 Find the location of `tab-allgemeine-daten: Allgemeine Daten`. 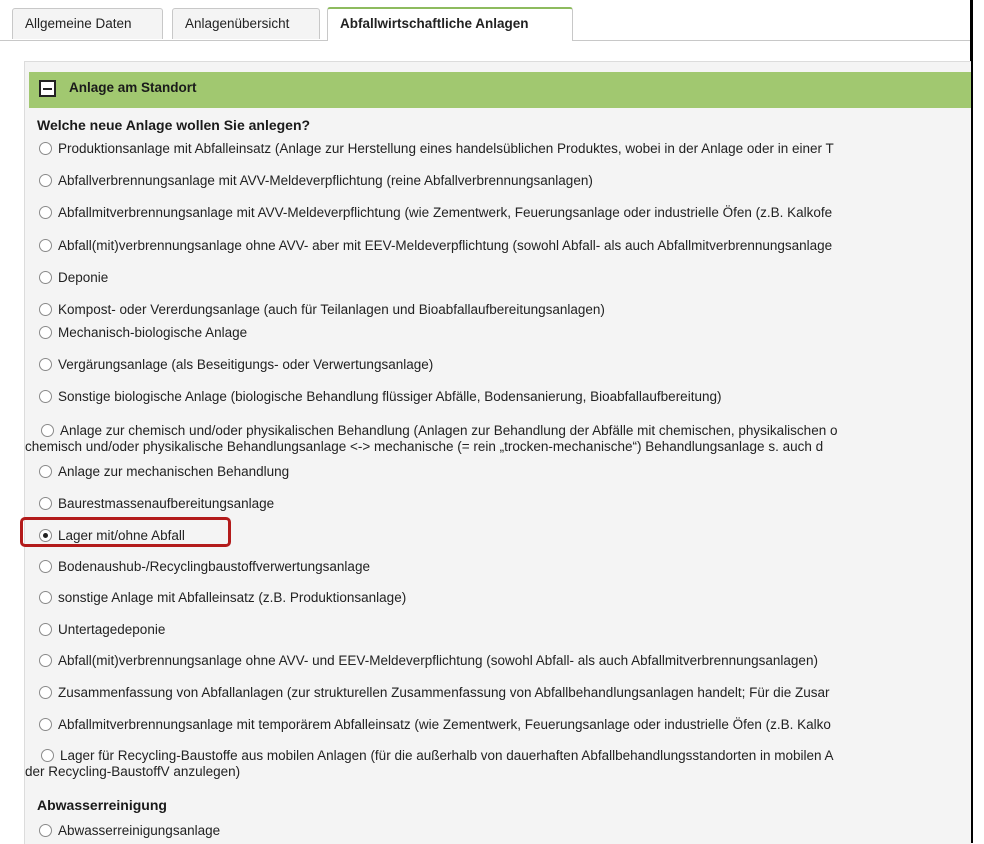

tab-allgemeine-daten: Allgemeine Daten is located at coordinates (87, 23).